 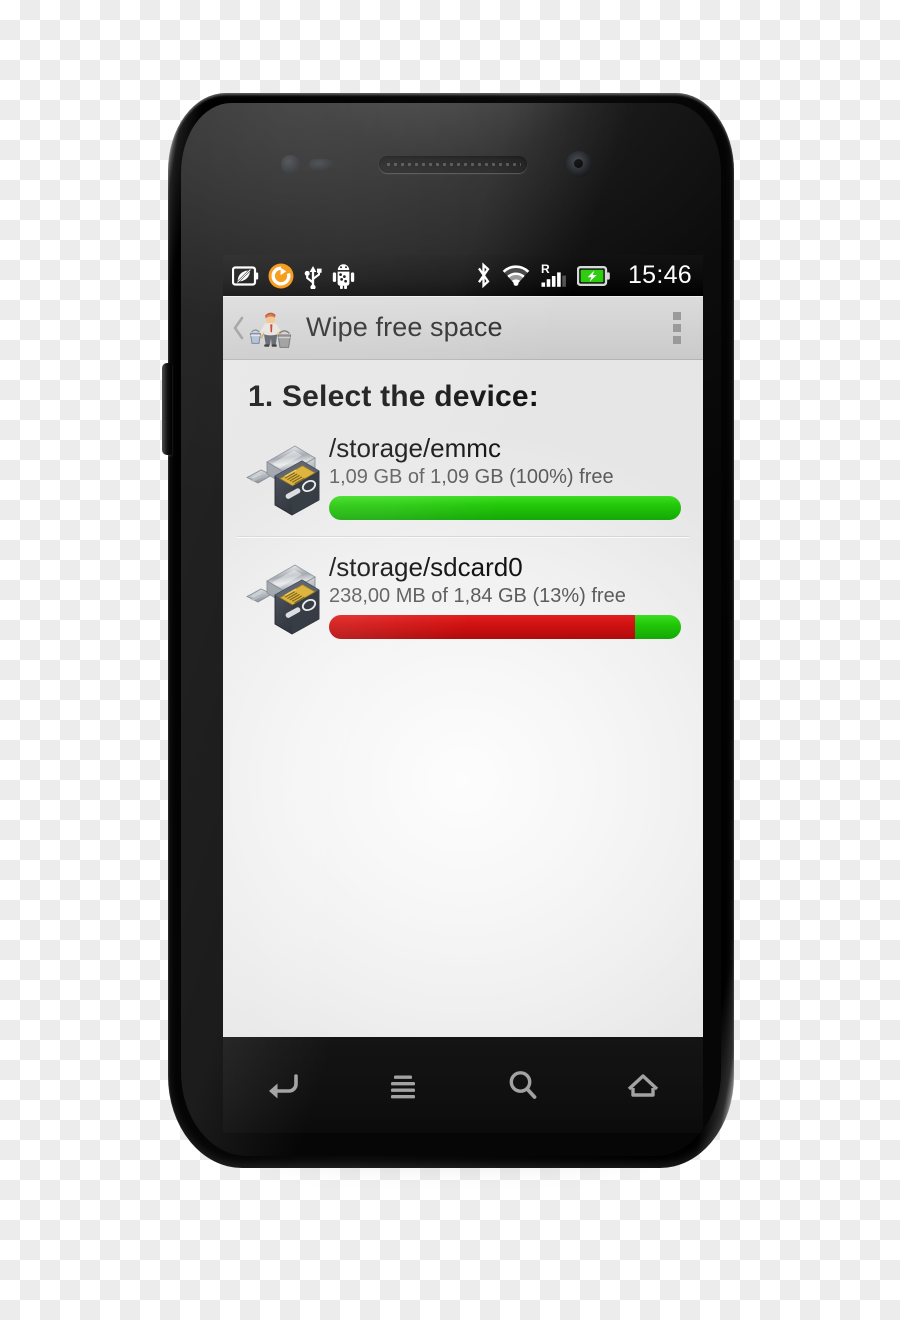 I want to click on janitor-cleaning-icon, so click(x=270, y=330).